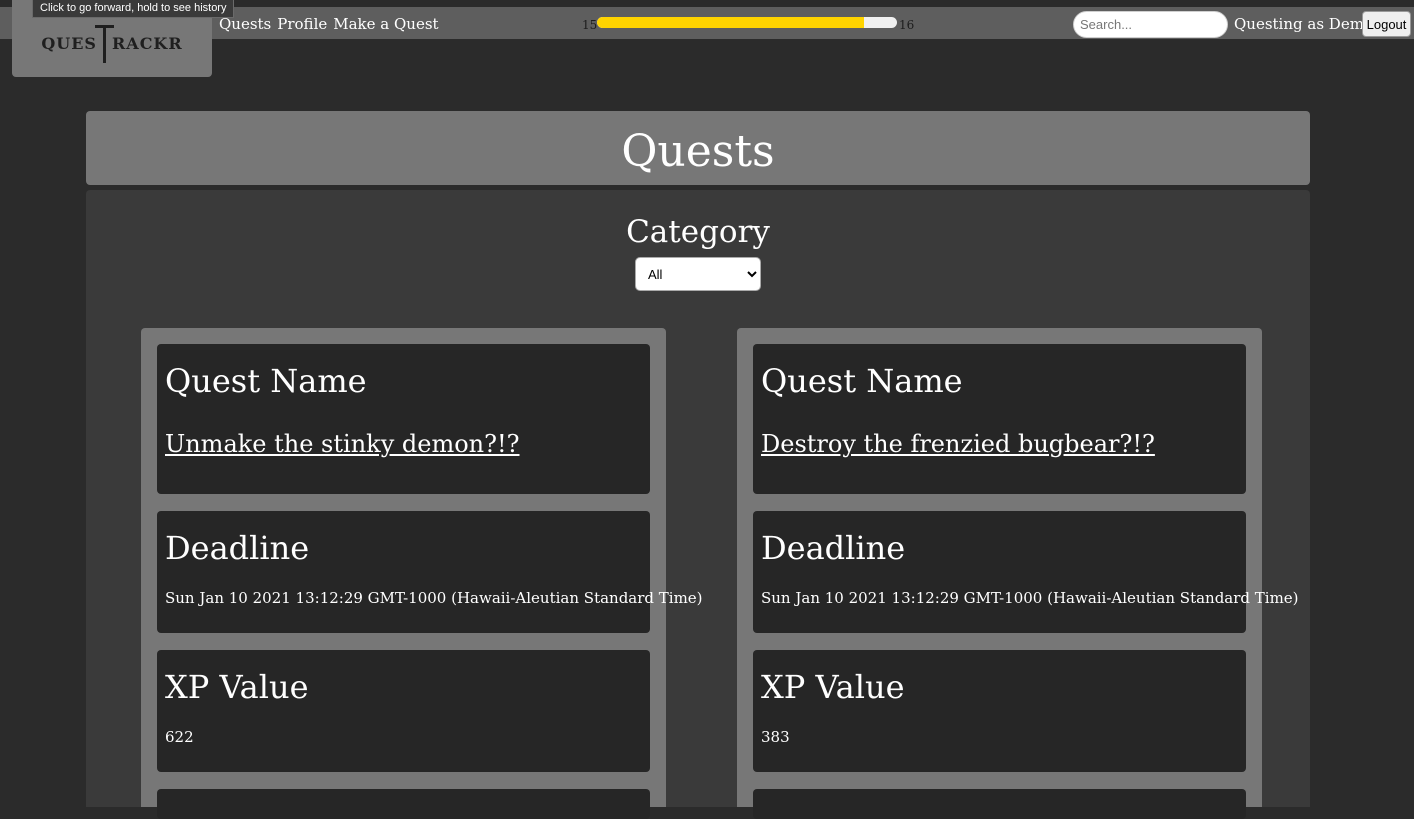 The image size is (1414, 819). What do you see at coordinates (245, 24) in the screenshot?
I see `nav-link-quests: Quests` at bounding box center [245, 24].